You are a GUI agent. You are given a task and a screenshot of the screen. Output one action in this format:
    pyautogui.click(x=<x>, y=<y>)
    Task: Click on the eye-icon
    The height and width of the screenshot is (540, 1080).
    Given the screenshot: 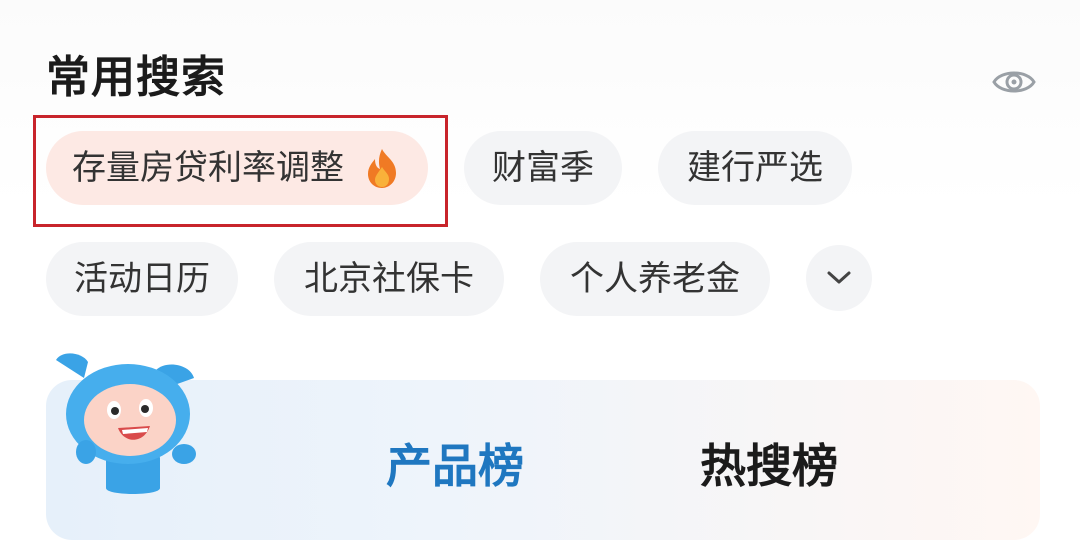 What is the action you would take?
    pyautogui.click(x=1014, y=82)
    